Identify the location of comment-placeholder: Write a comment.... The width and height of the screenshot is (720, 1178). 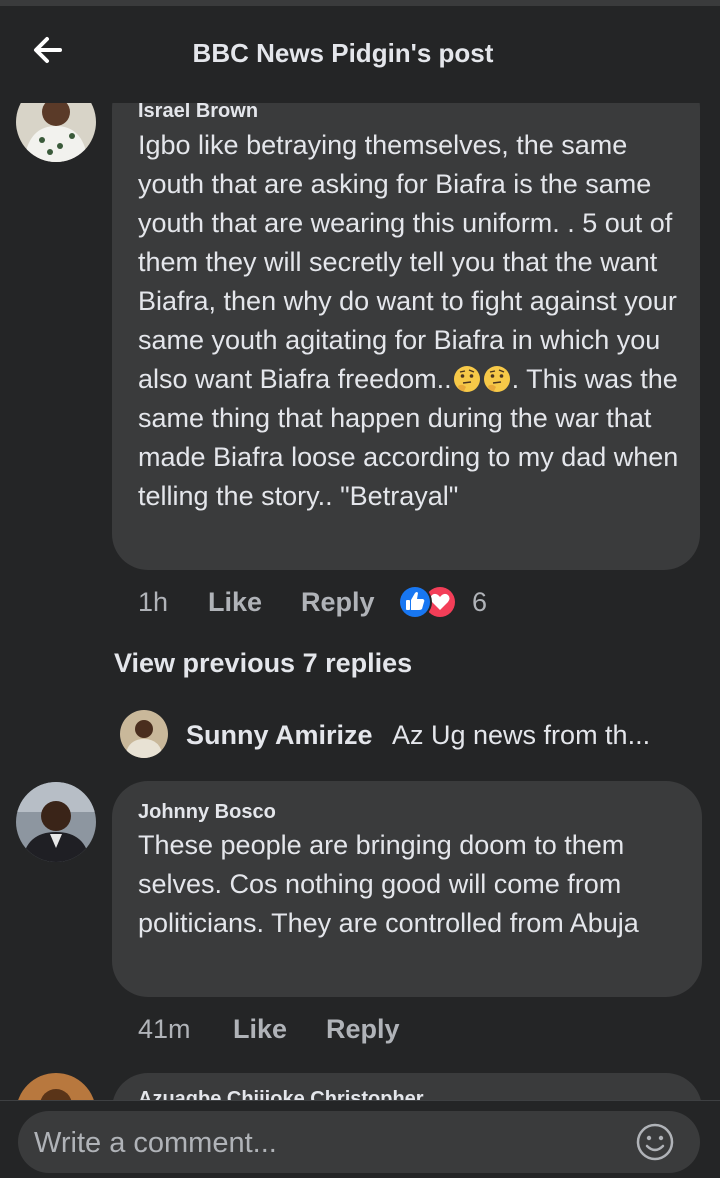
(155, 1143).